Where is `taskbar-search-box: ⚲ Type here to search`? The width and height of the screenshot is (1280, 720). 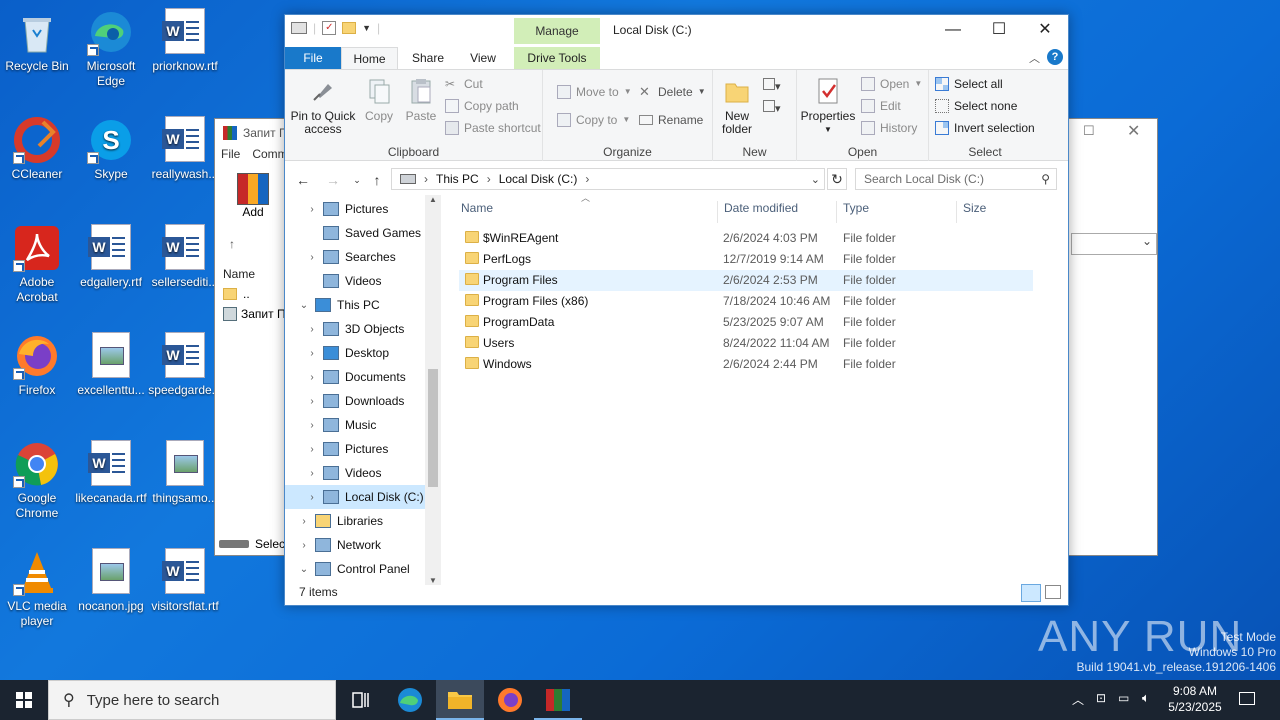 taskbar-search-box: ⚲ Type here to search is located at coordinates (192, 700).